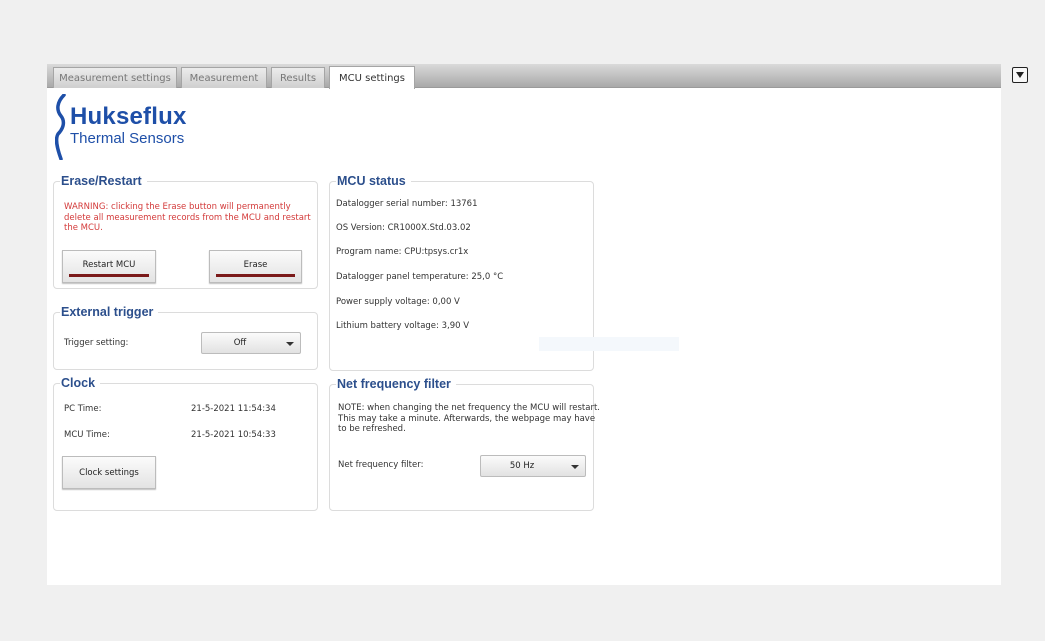  What do you see at coordinates (240, 343) in the screenshot?
I see `trigger-setting-value: Off` at bounding box center [240, 343].